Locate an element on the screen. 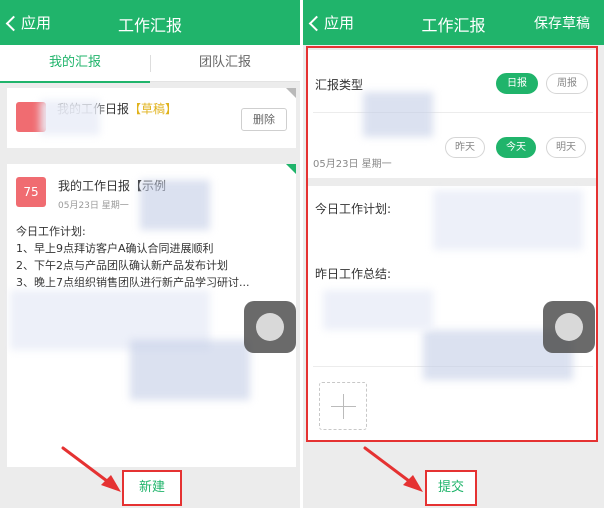 The height and width of the screenshot is (508, 604). tab-team-reports: 团队汇报 is located at coordinates (225, 63).